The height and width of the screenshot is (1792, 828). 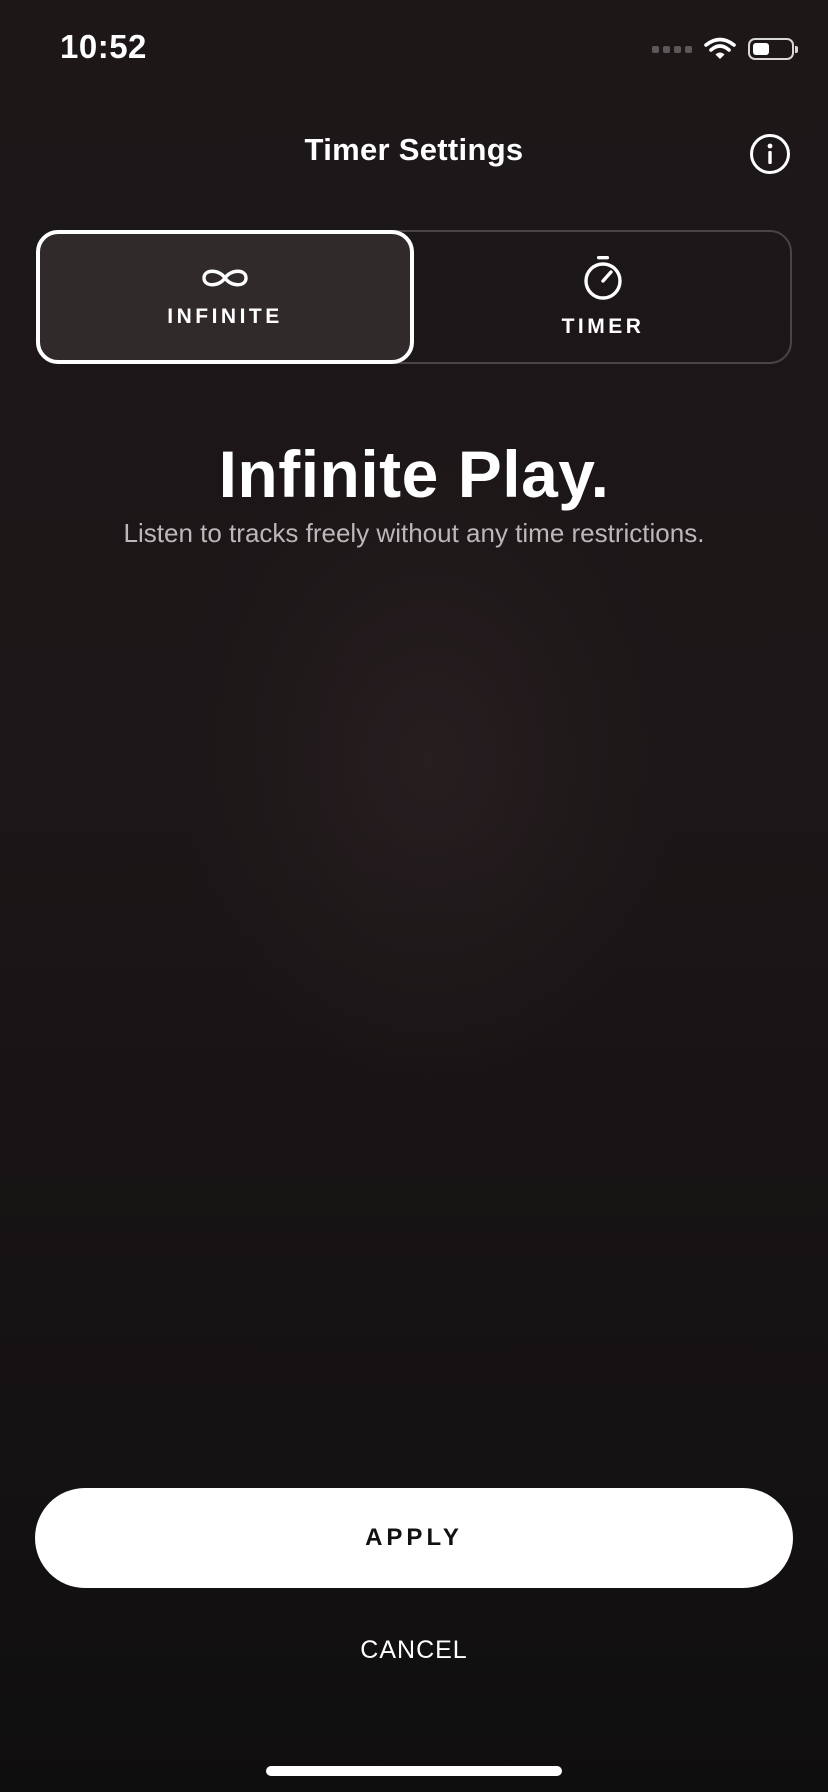 I want to click on status-time: 10:52, so click(x=103, y=46).